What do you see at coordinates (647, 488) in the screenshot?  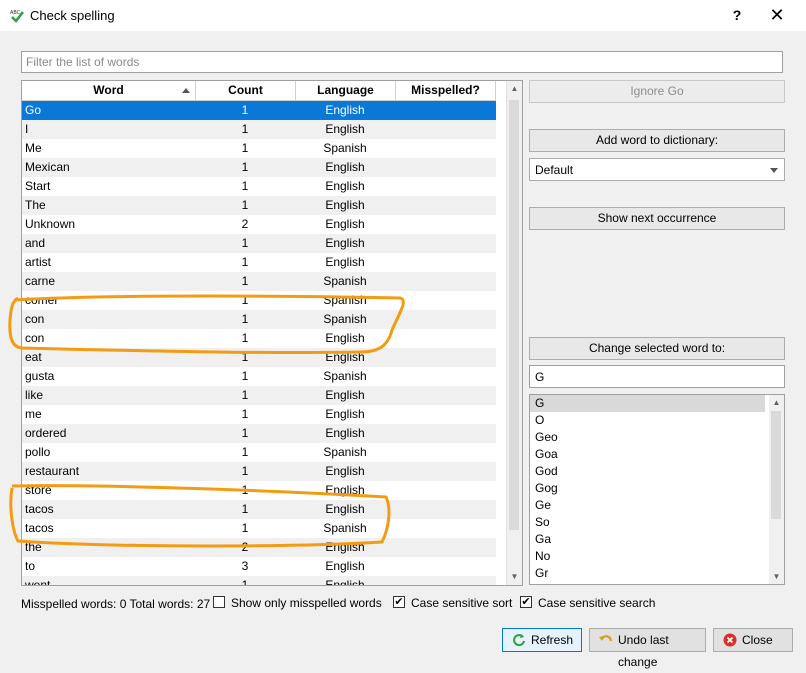 I see `suggestion-item: Gog` at bounding box center [647, 488].